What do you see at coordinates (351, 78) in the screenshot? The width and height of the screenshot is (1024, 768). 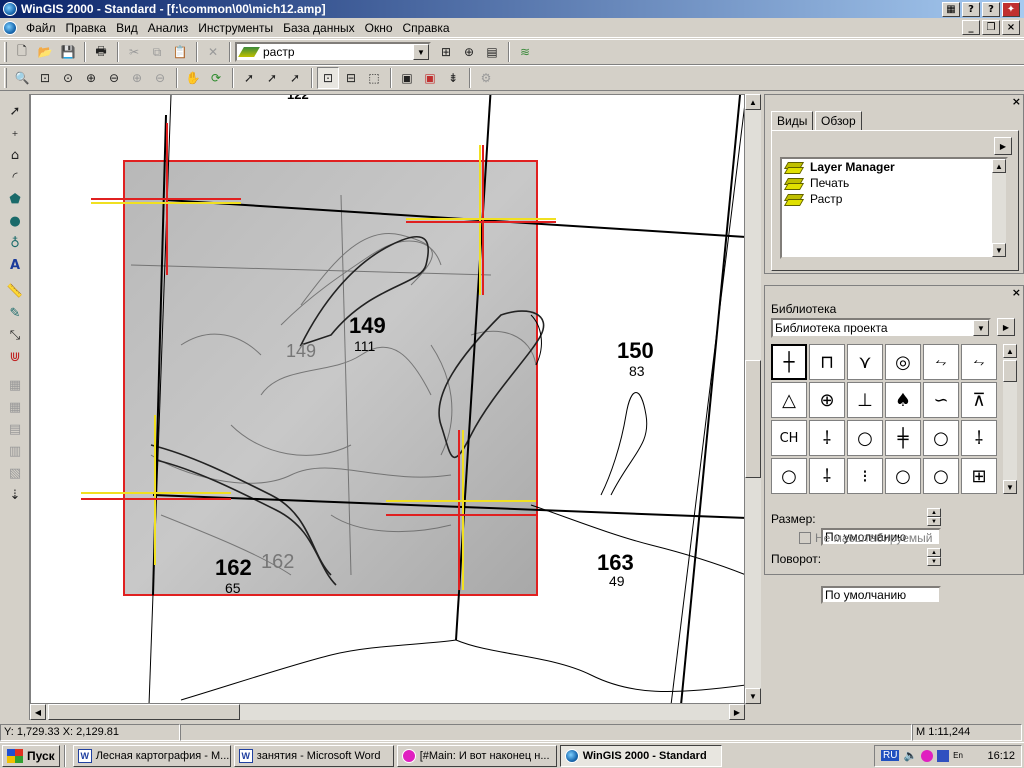 I see `snap-minus-icon: ⊟` at bounding box center [351, 78].